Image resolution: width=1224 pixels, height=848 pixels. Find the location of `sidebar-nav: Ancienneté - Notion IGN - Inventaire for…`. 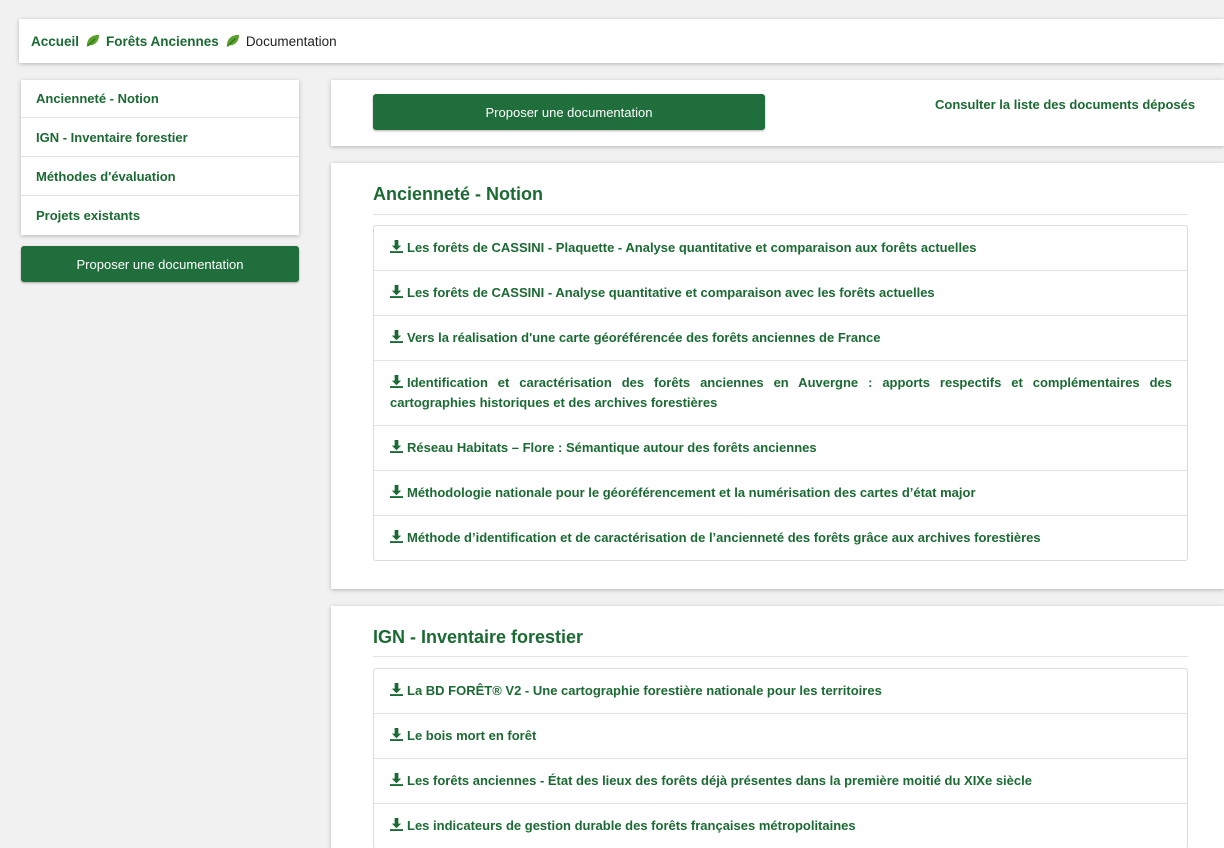

sidebar-nav: Ancienneté - Notion IGN - Inventaire for… is located at coordinates (160, 157).